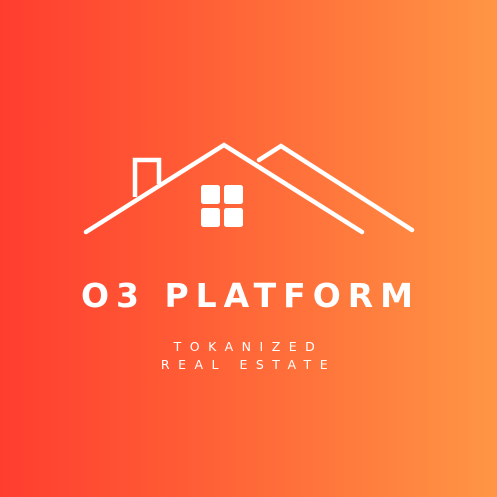 The height and width of the screenshot is (497, 497). I want to click on house-roof-icon, so click(249, 188).